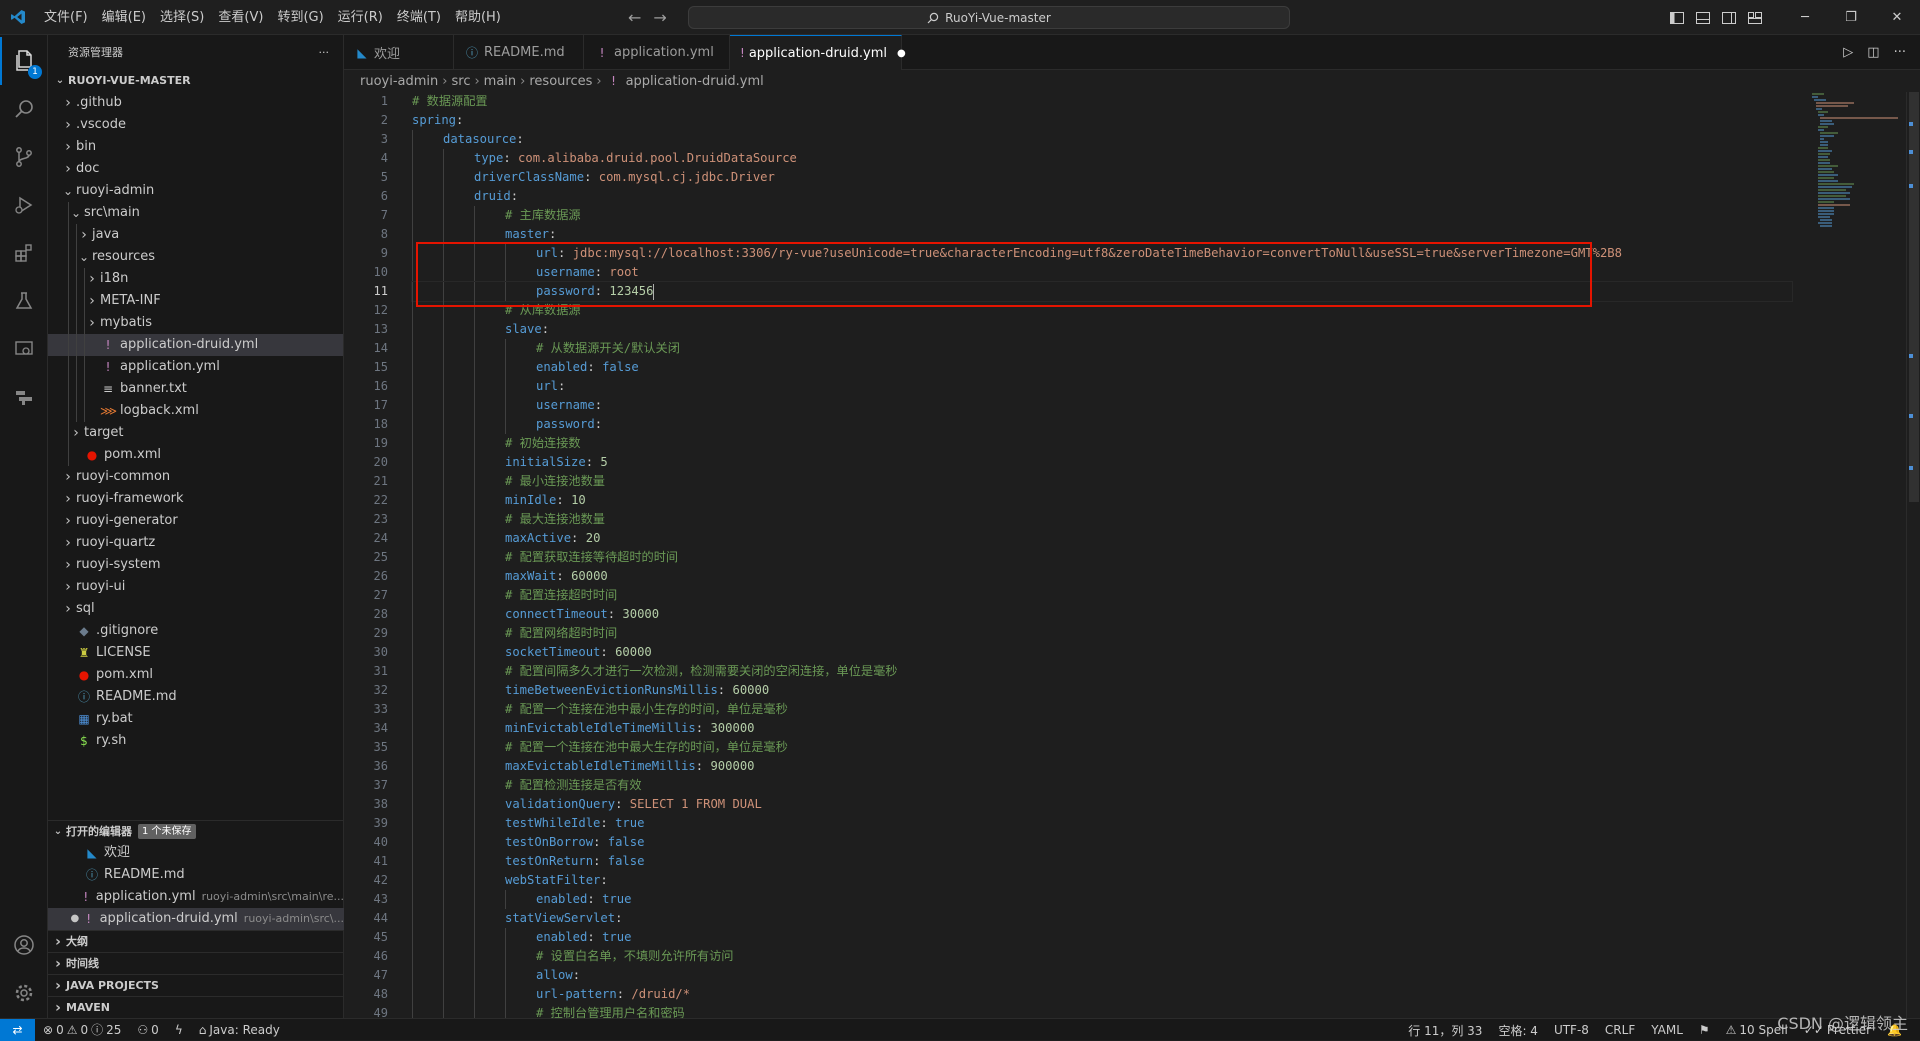  Describe the element at coordinates (24, 253) in the screenshot. I see `extensions-icon` at that location.